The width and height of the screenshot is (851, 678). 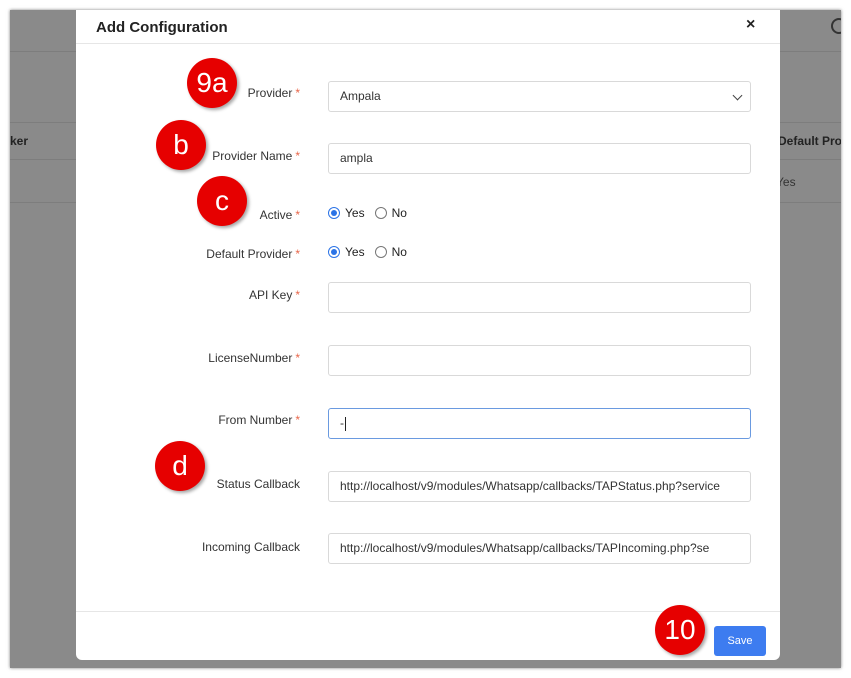 What do you see at coordinates (355, 252) in the screenshot?
I see `default-provider-yes-label: Yes` at bounding box center [355, 252].